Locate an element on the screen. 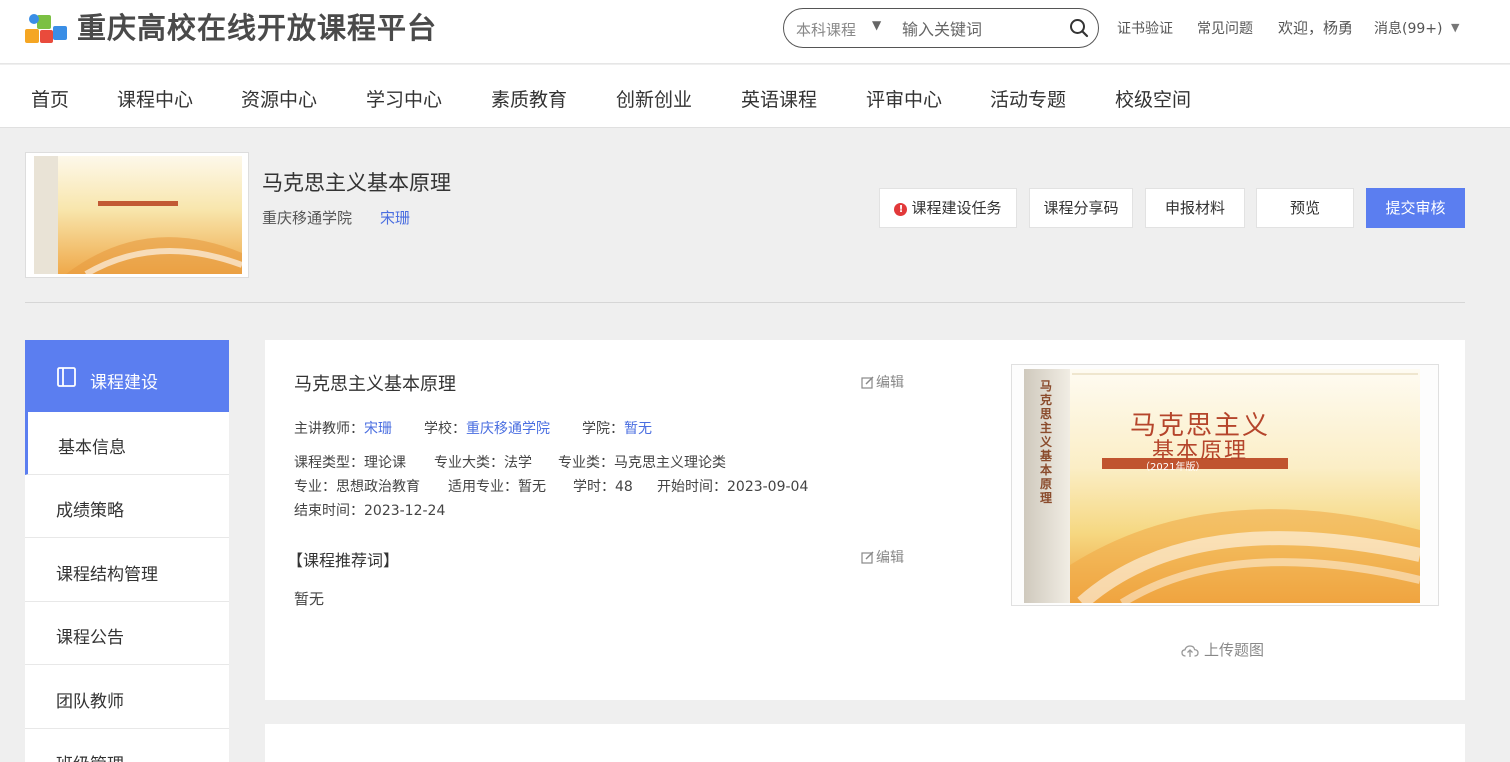  edit-recommend-button: 编辑 is located at coordinates (882, 557).